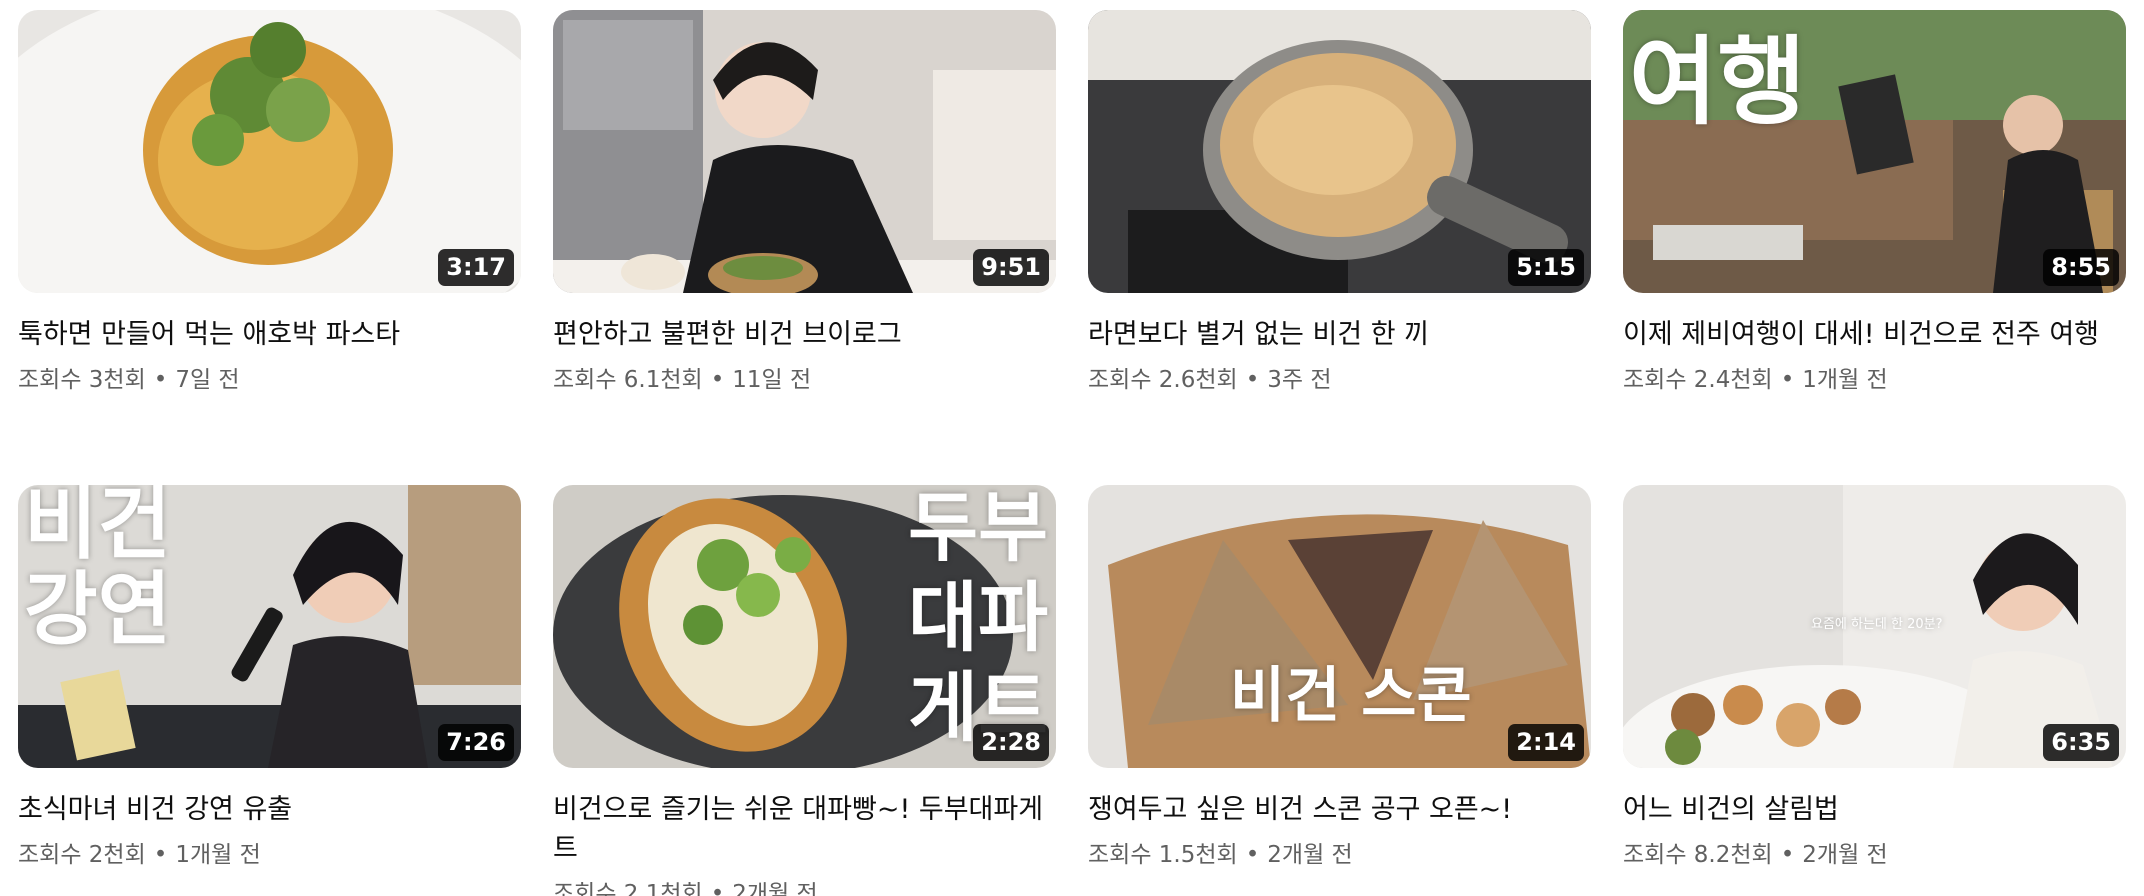 The width and height of the screenshot is (2144, 896). What do you see at coordinates (269, 151) in the screenshot?
I see `video-thumbnail: 3:17` at bounding box center [269, 151].